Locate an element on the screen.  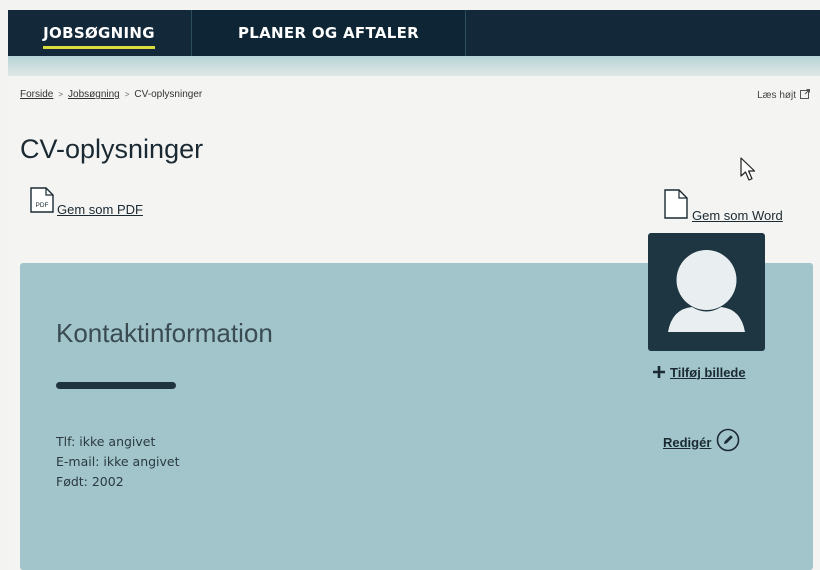
section-divider is located at coordinates (116, 385).